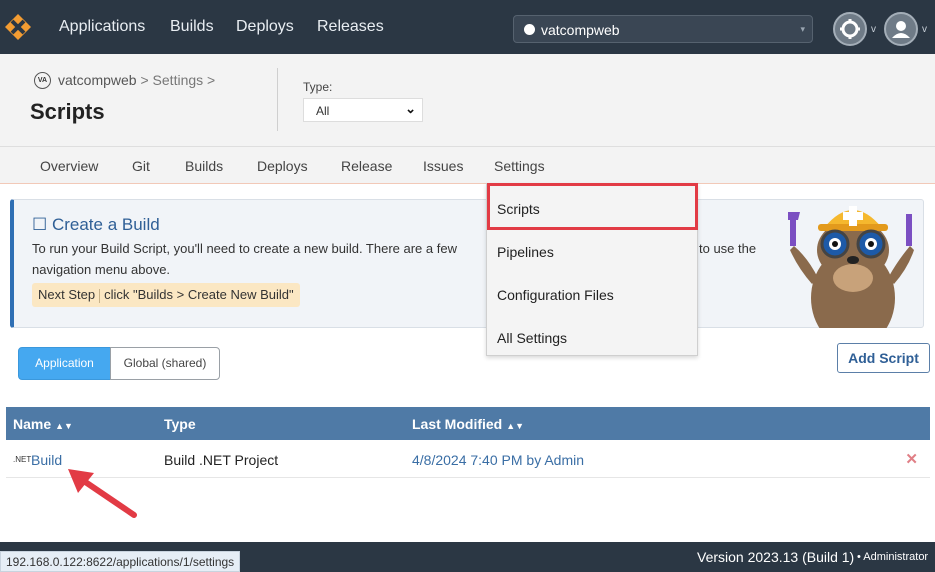  I want to click on application-selector: vatcompweb ▾, so click(663, 29).